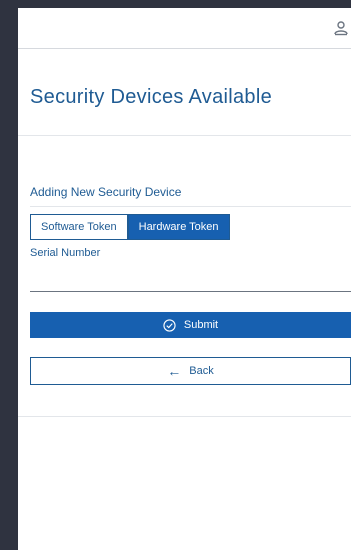  I want to click on top-bar, so click(184, 28).